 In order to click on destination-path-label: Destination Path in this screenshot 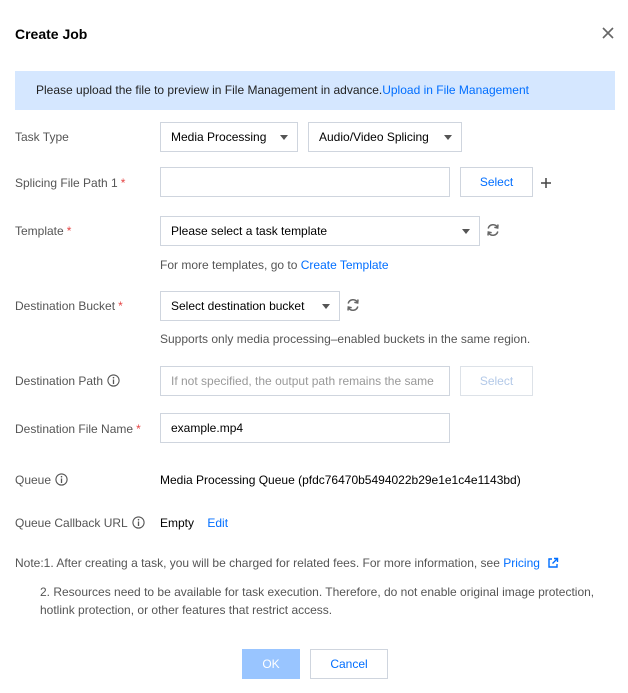, I will do `click(68, 381)`.